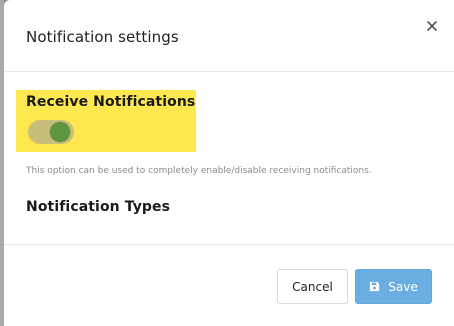  I want to click on receive-notifications-toggle, so click(51, 132).